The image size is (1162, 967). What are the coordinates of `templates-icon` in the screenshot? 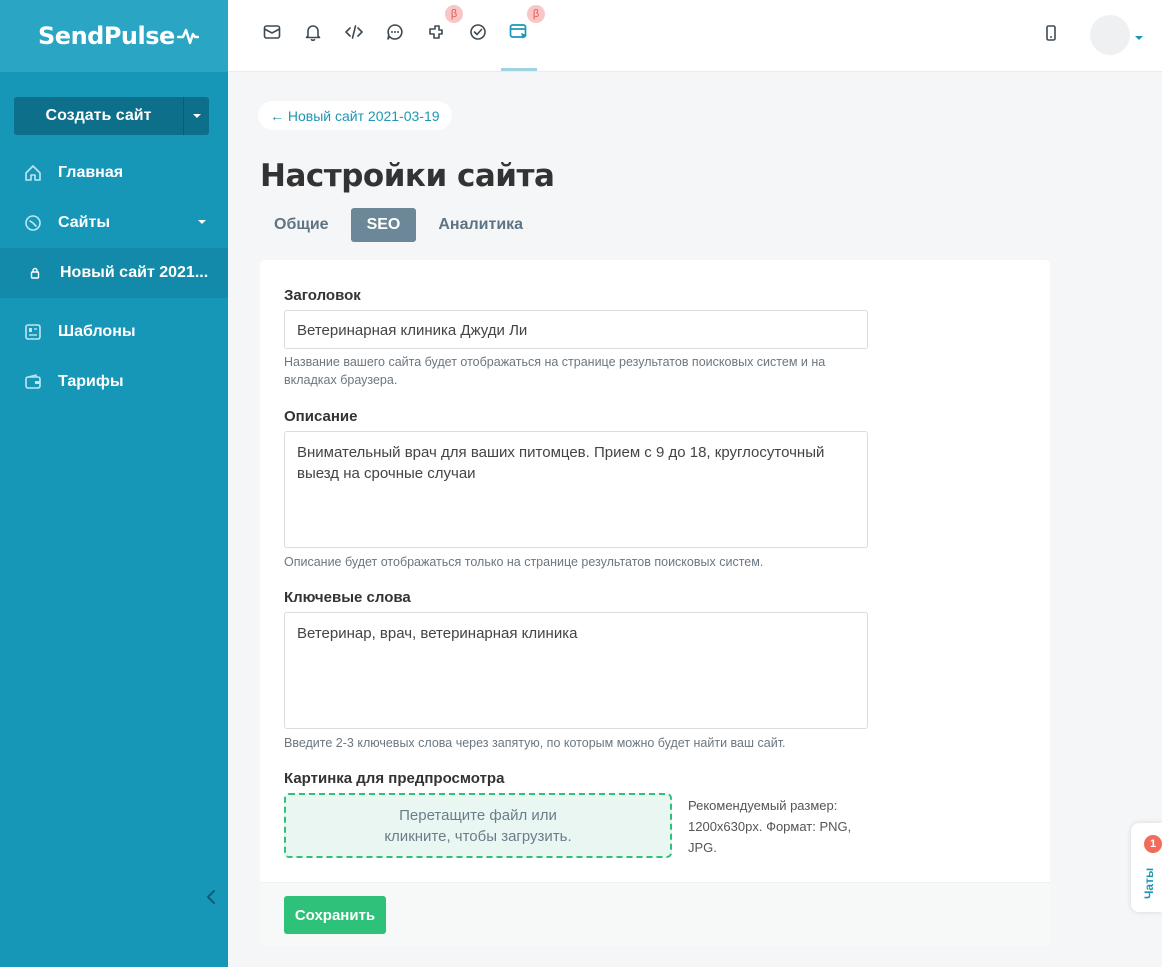 It's located at (33, 332).